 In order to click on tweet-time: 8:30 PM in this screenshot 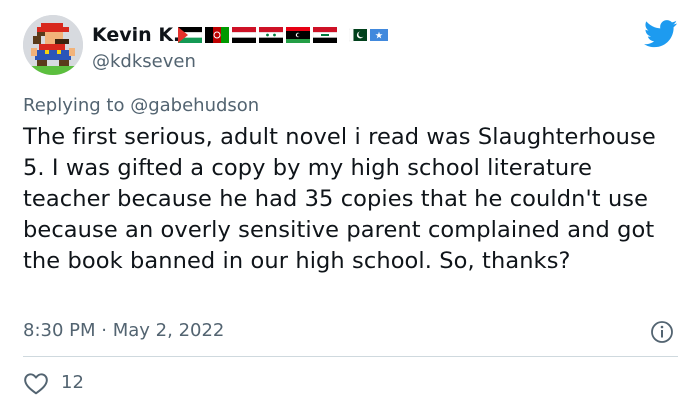, I will do `click(59, 330)`.